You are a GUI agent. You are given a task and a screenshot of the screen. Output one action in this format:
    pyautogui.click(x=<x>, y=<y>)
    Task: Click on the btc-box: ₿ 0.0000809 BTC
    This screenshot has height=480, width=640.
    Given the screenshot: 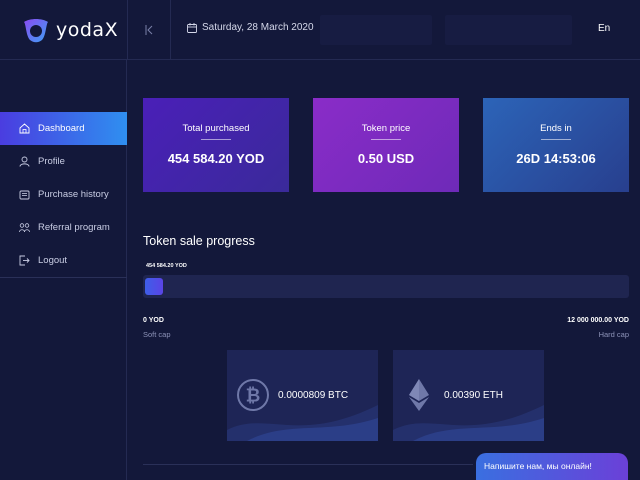 What is the action you would take?
    pyautogui.click(x=302, y=395)
    